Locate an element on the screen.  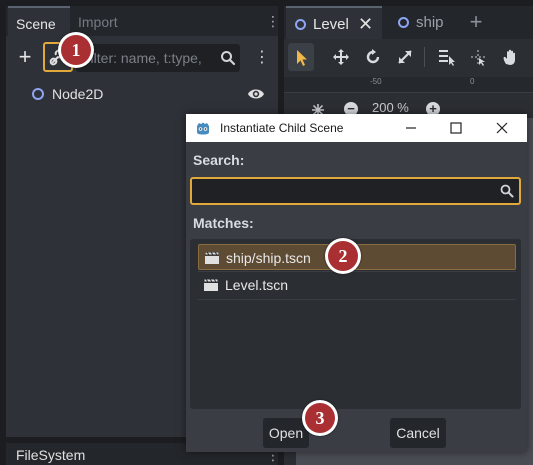
tab-level: Level ✕ is located at coordinates (334, 22).